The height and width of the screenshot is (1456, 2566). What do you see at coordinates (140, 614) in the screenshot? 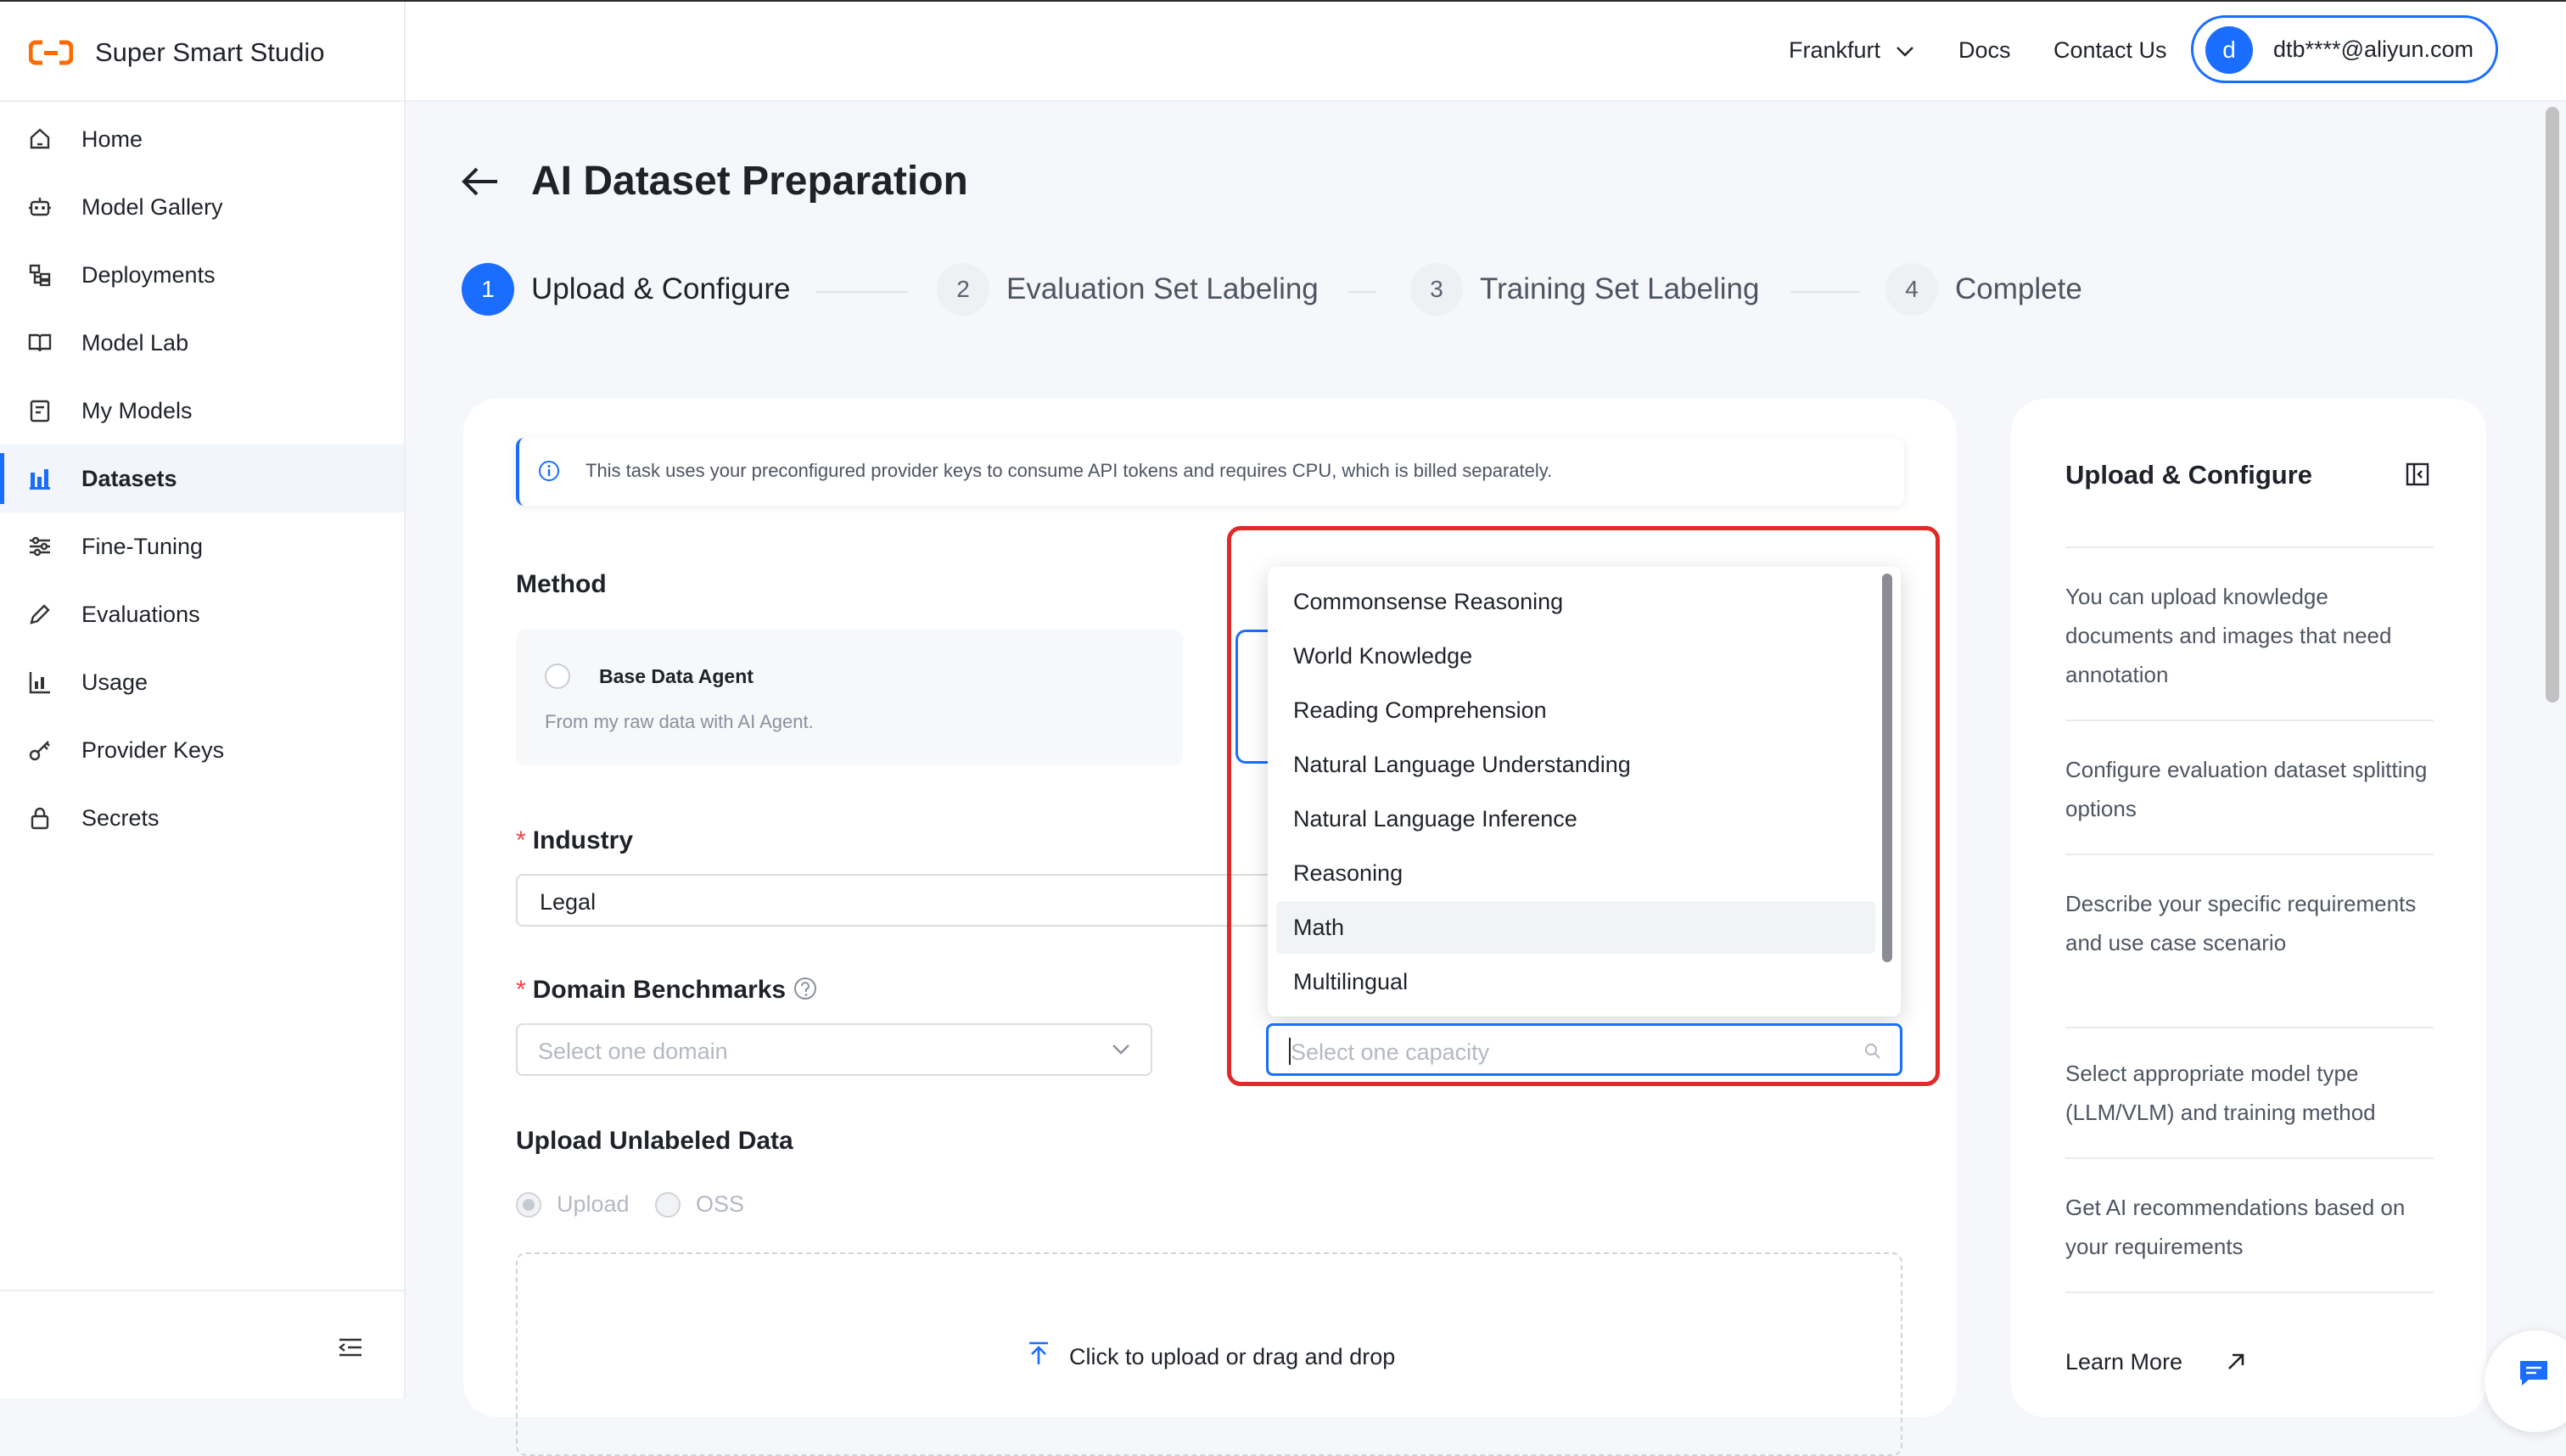
I see `sidebar-item-label: Evaluations` at bounding box center [140, 614].